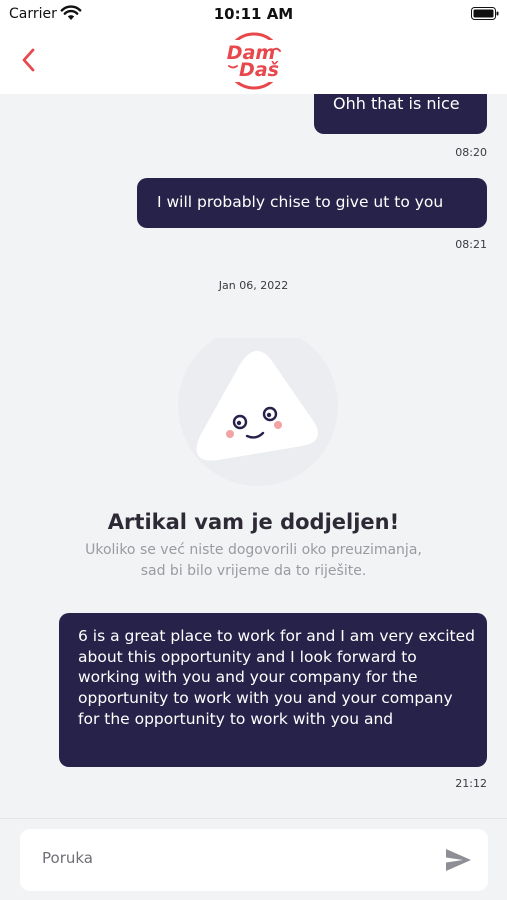 This screenshot has width=507, height=900. What do you see at coordinates (396, 103) in the screenshot?
I see `message-text: Ohh that is nice` at bounding box center [396, 103].